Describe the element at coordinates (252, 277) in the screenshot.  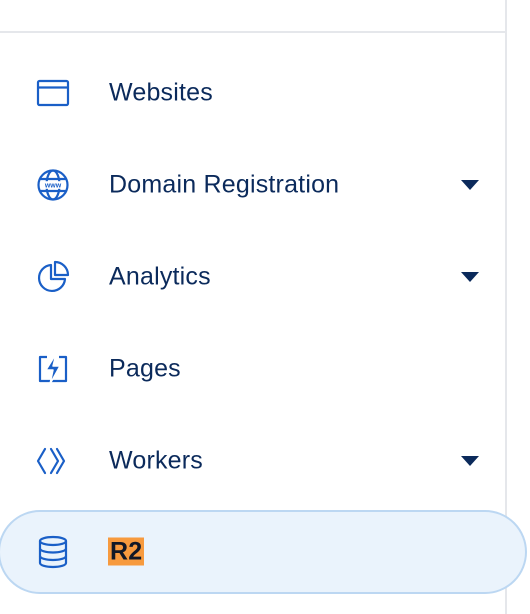
I see `sidebar-item-analytics: Analytics` at that location.